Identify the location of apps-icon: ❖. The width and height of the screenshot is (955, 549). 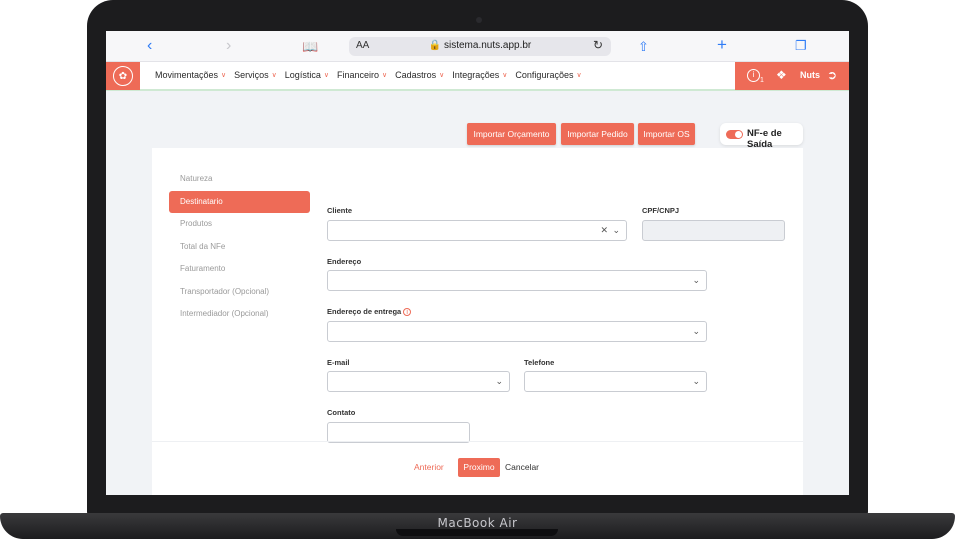
(781, 75).